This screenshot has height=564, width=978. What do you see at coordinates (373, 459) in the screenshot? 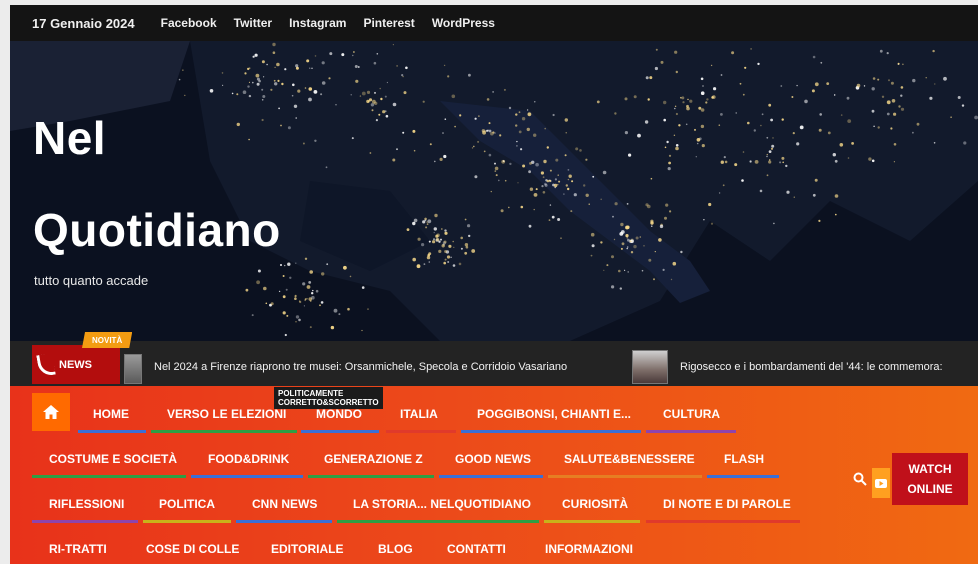
I see `nav-generazione-z: GENERAZIONE Z` at bounding box center [373, 459].